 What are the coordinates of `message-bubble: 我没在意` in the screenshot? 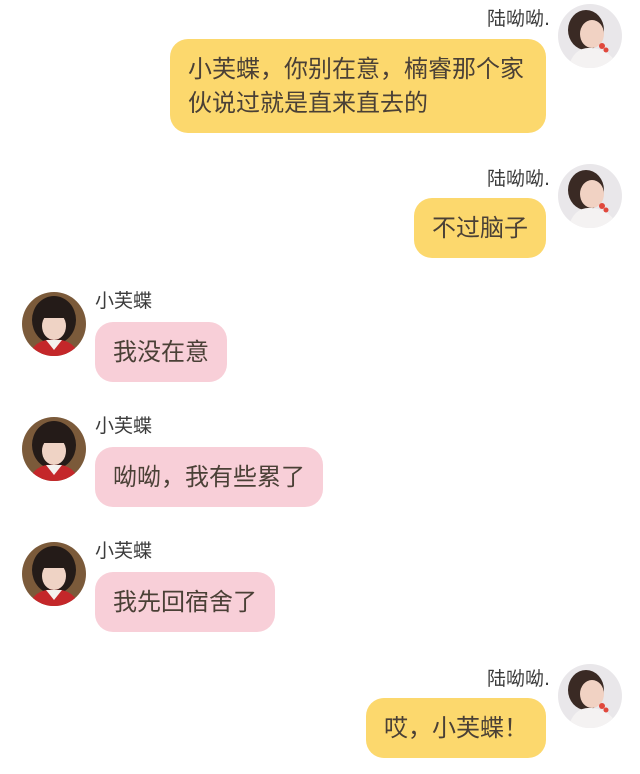 It's located at (161, 352).